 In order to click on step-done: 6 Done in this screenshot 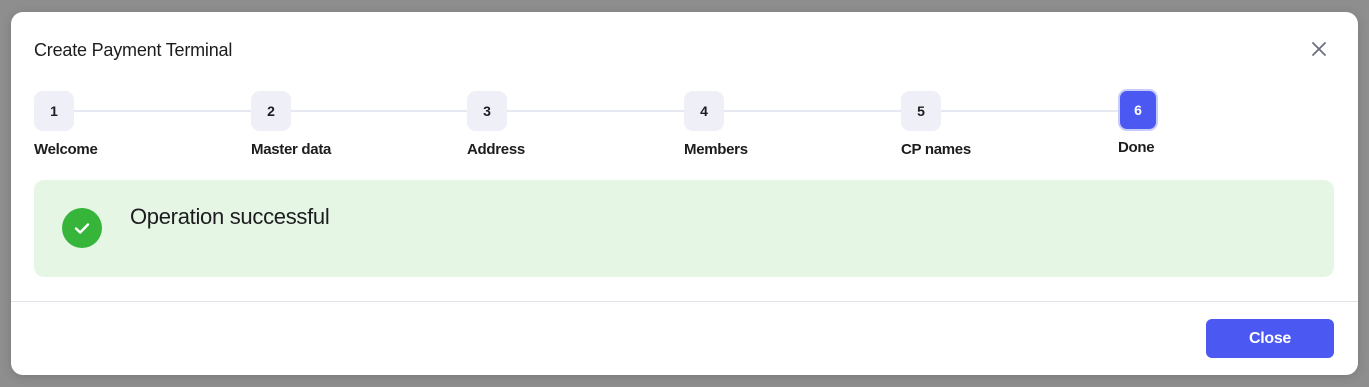, I will do `click(1198, 123)`.